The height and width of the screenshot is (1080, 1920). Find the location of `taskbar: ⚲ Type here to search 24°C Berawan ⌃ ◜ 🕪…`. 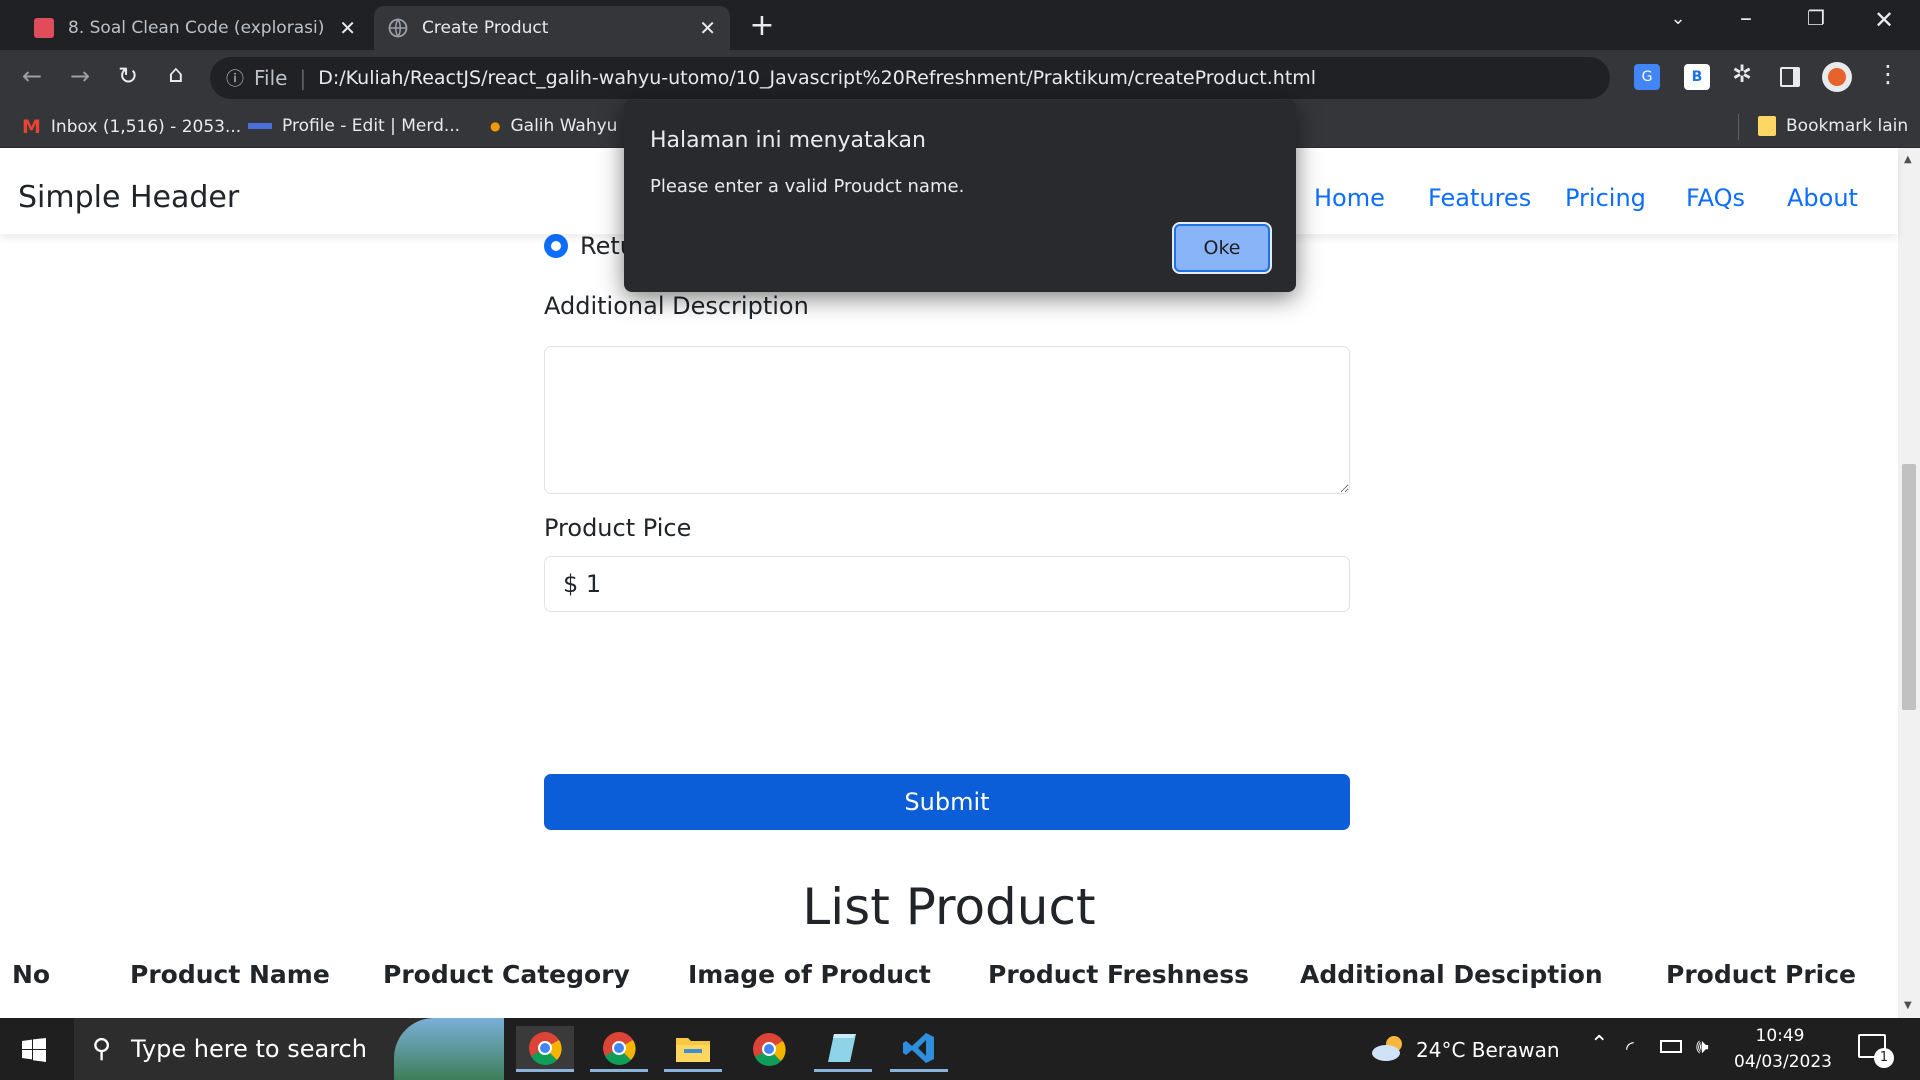

taskbar: ⚲ Type here to search 24°C Berawan ⌃ ◜ 🕪… is located at coordinates (960, 1049).